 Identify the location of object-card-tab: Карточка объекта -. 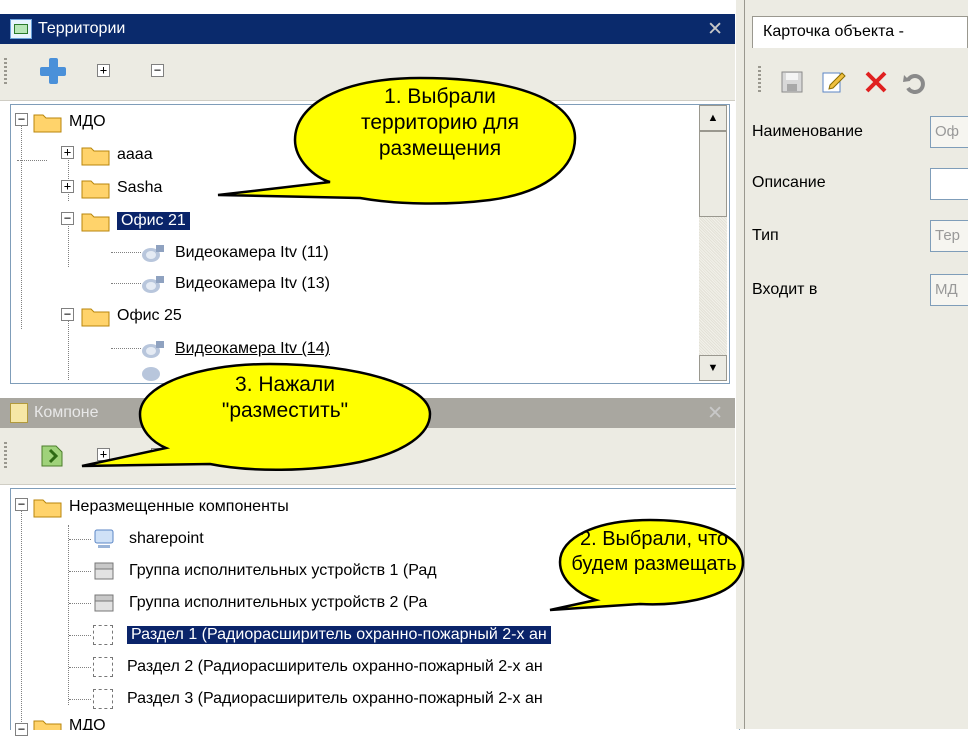
(860, 32).